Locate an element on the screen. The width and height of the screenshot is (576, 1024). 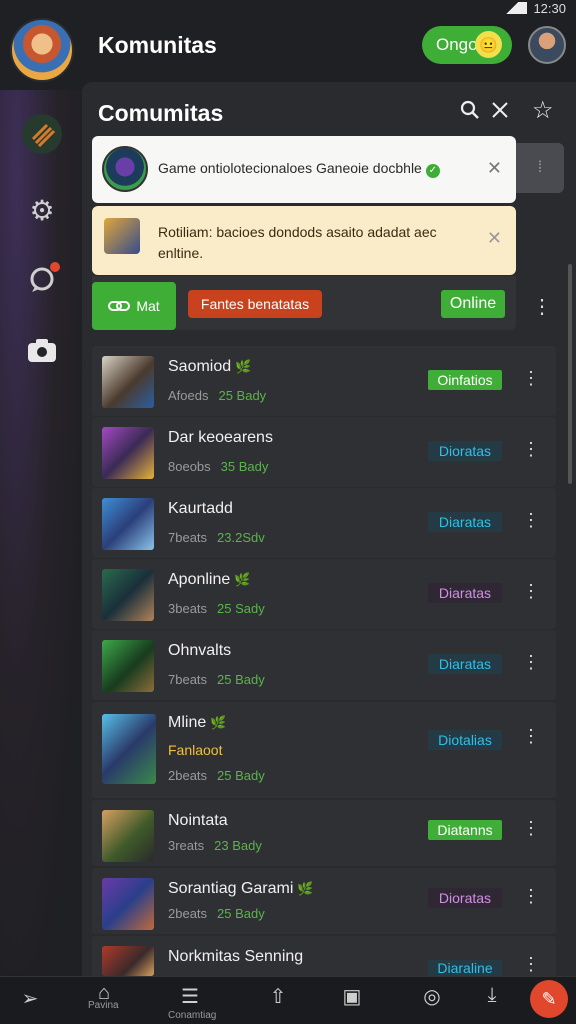
signal-icon is located at coordinates (514, 8).